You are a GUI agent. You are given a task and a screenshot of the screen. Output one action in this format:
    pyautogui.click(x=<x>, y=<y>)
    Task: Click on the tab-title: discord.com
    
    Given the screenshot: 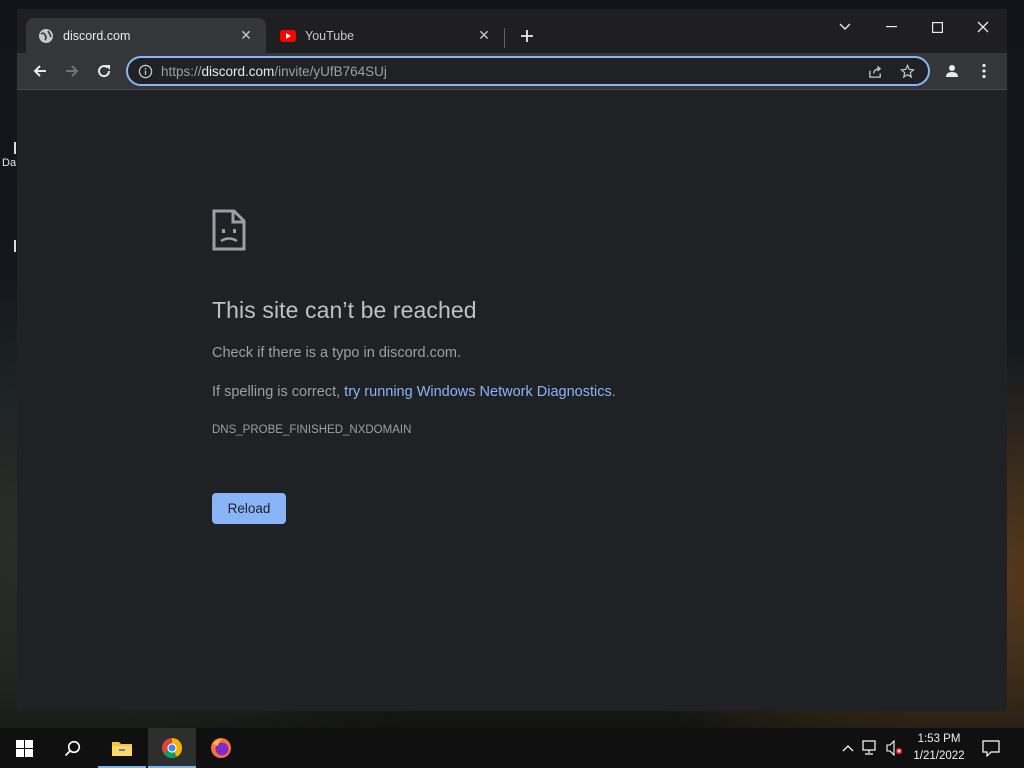 What is the action you would take?
    pyautogui.click(x=97, y=35)
    